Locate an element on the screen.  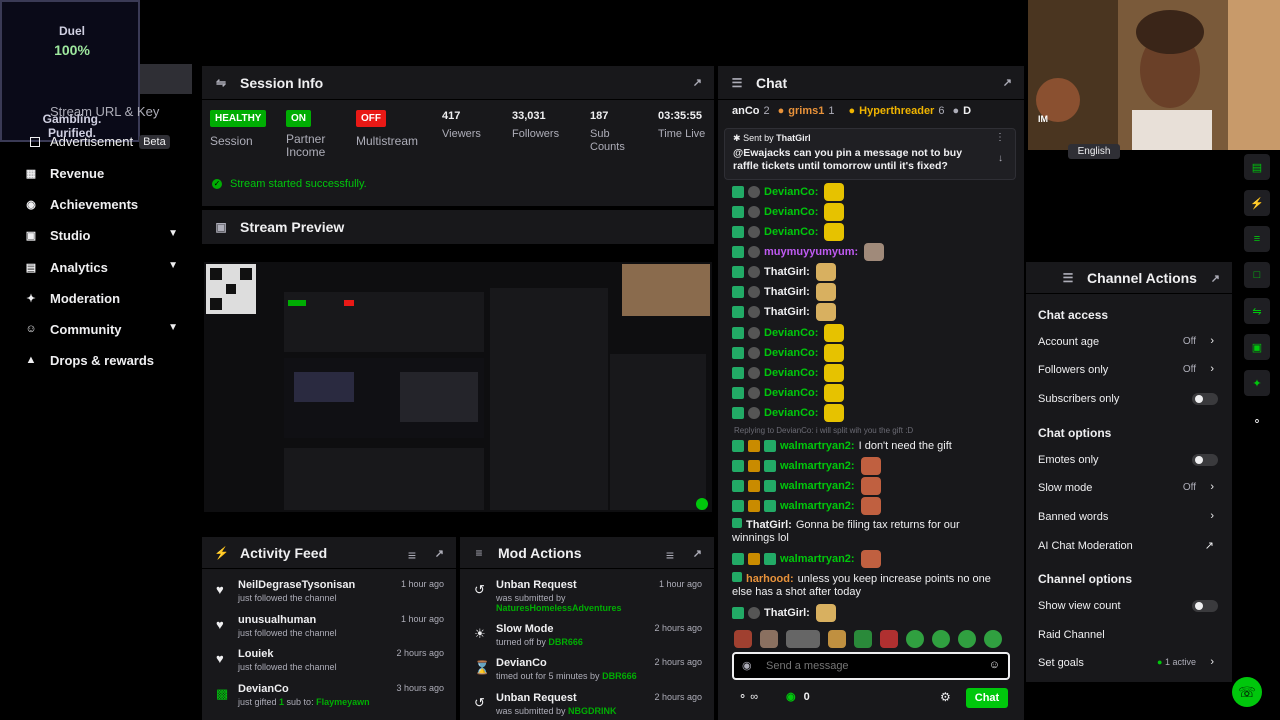
sidebar-item-analytics: ▤ Analytics ▼ is located at coordinates (109, 267).